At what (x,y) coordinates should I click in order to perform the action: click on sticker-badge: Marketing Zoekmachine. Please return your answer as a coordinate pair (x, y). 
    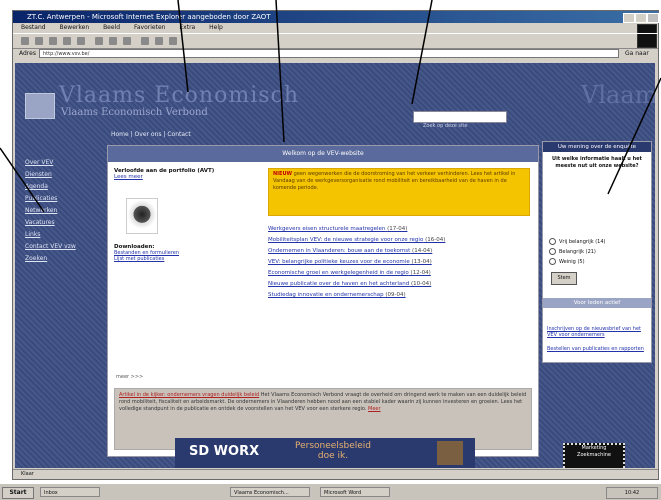
    Looking at the image, I should click on (594, 455).